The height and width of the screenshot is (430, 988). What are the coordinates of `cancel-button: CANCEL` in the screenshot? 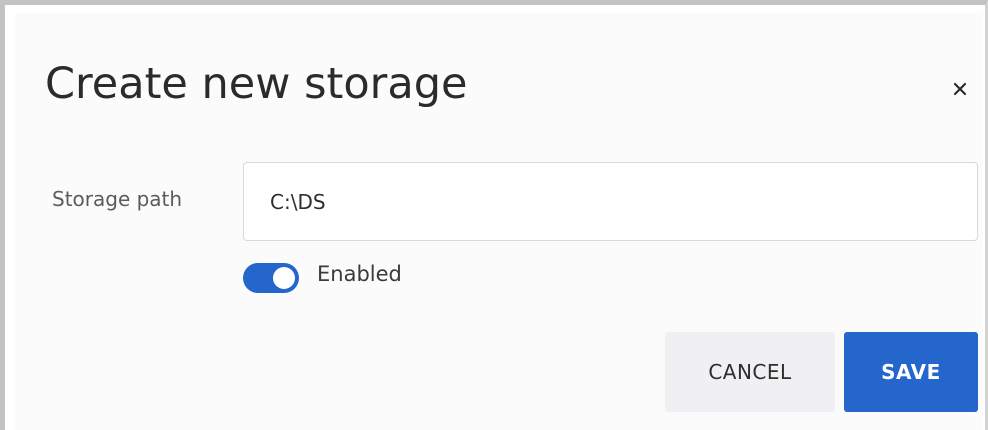 It's located at (750, 372).